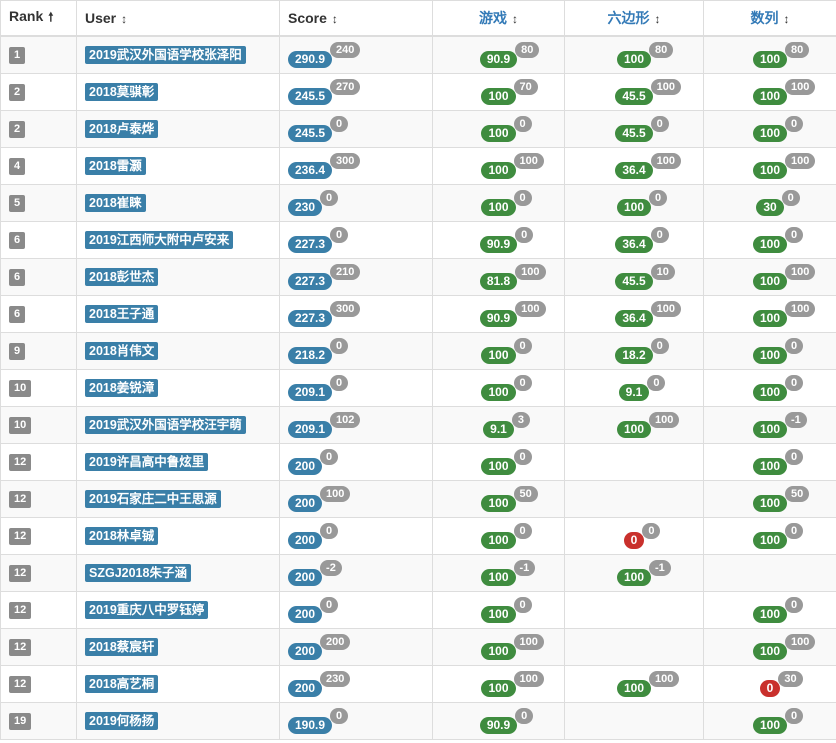 The height and width of the screenshot is (743, 836). What do you see at coordinates (765, 18) in the screenshot?
I see `problem-link-3: 数列` at bounding box center [765, 18].